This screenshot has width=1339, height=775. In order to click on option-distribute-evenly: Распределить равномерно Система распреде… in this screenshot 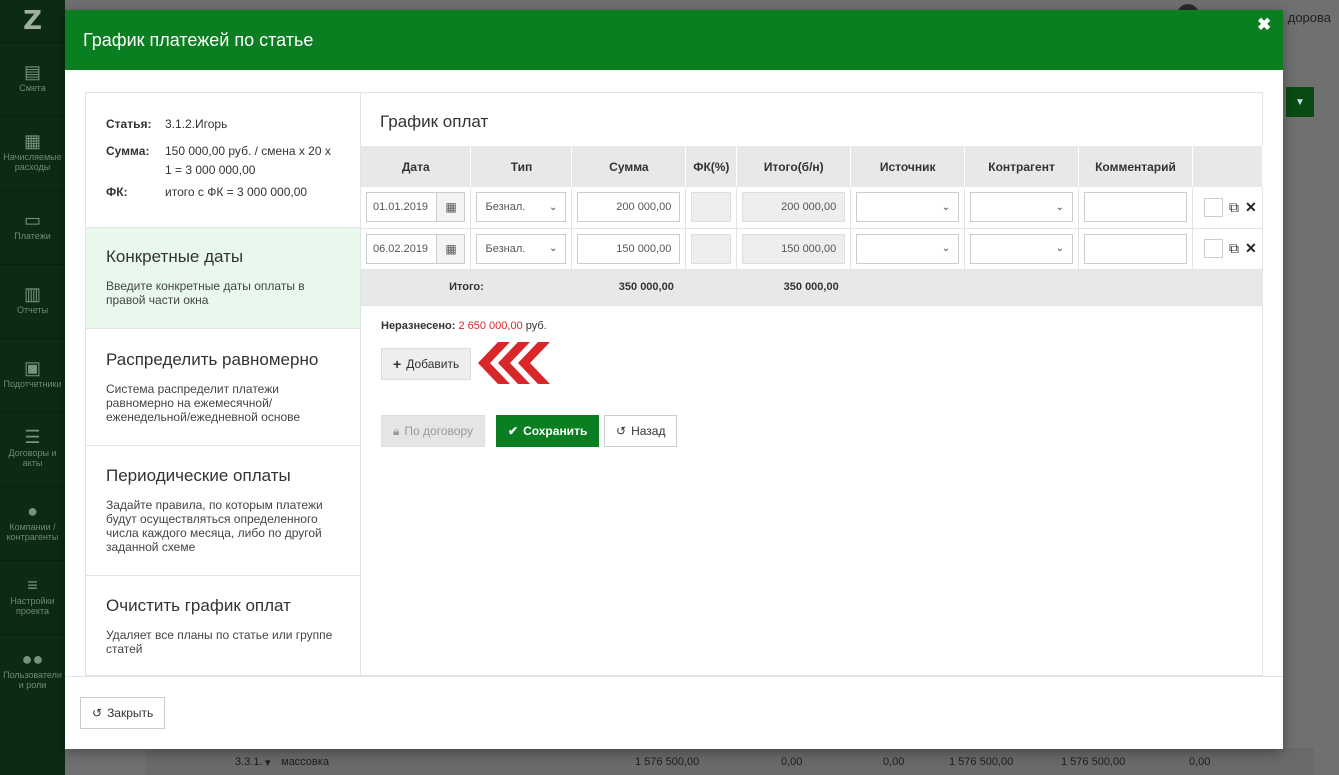, I will do `click(223, 387)`.